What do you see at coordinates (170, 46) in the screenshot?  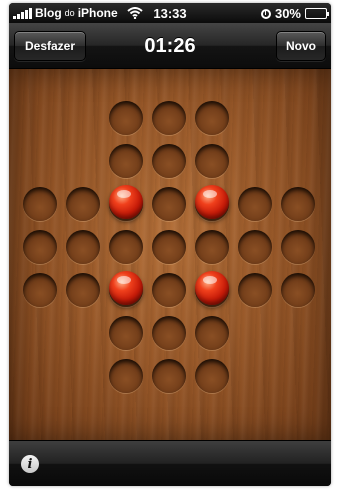 I see `nav-bar: Desfazer 01:26 Novo` at bounding box center [170, 46].